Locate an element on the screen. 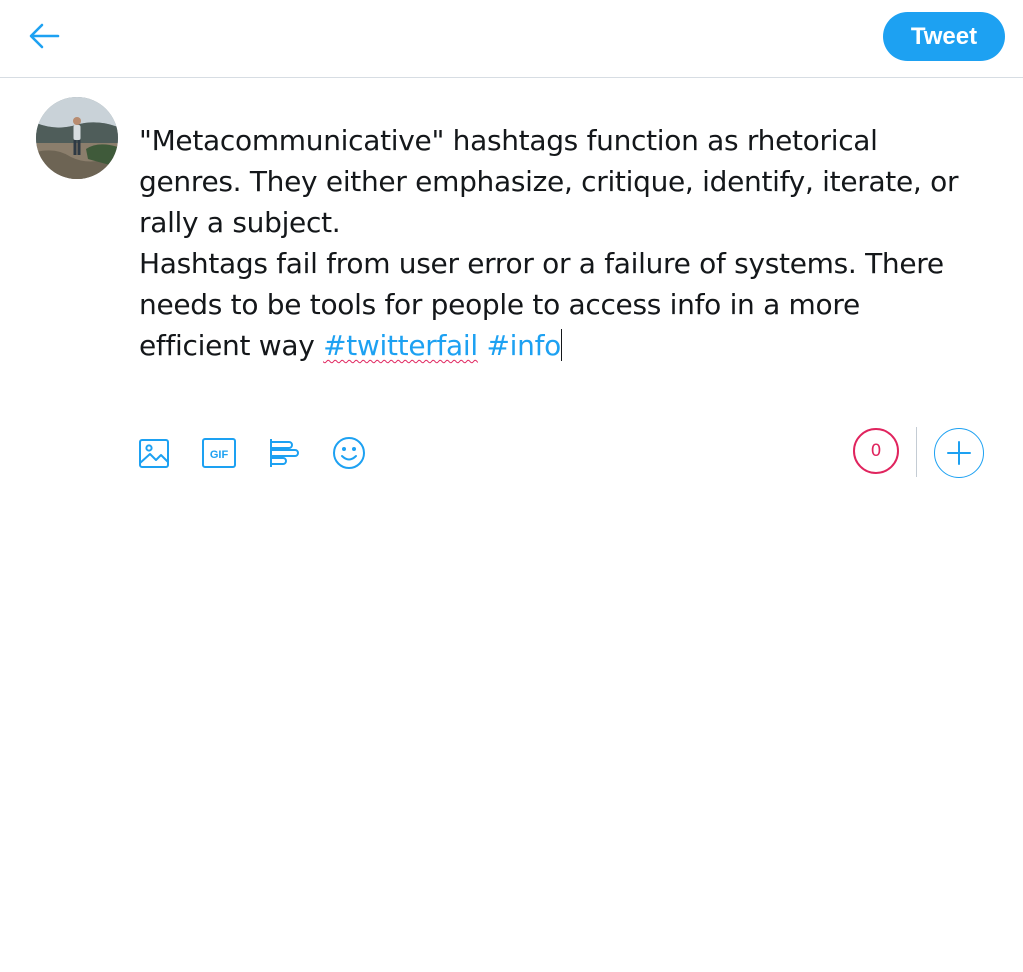 Image resolution: width=1023 pixels, height=972 pixels. text-line-3: rally a subject. is located at coordinates (240, 222).